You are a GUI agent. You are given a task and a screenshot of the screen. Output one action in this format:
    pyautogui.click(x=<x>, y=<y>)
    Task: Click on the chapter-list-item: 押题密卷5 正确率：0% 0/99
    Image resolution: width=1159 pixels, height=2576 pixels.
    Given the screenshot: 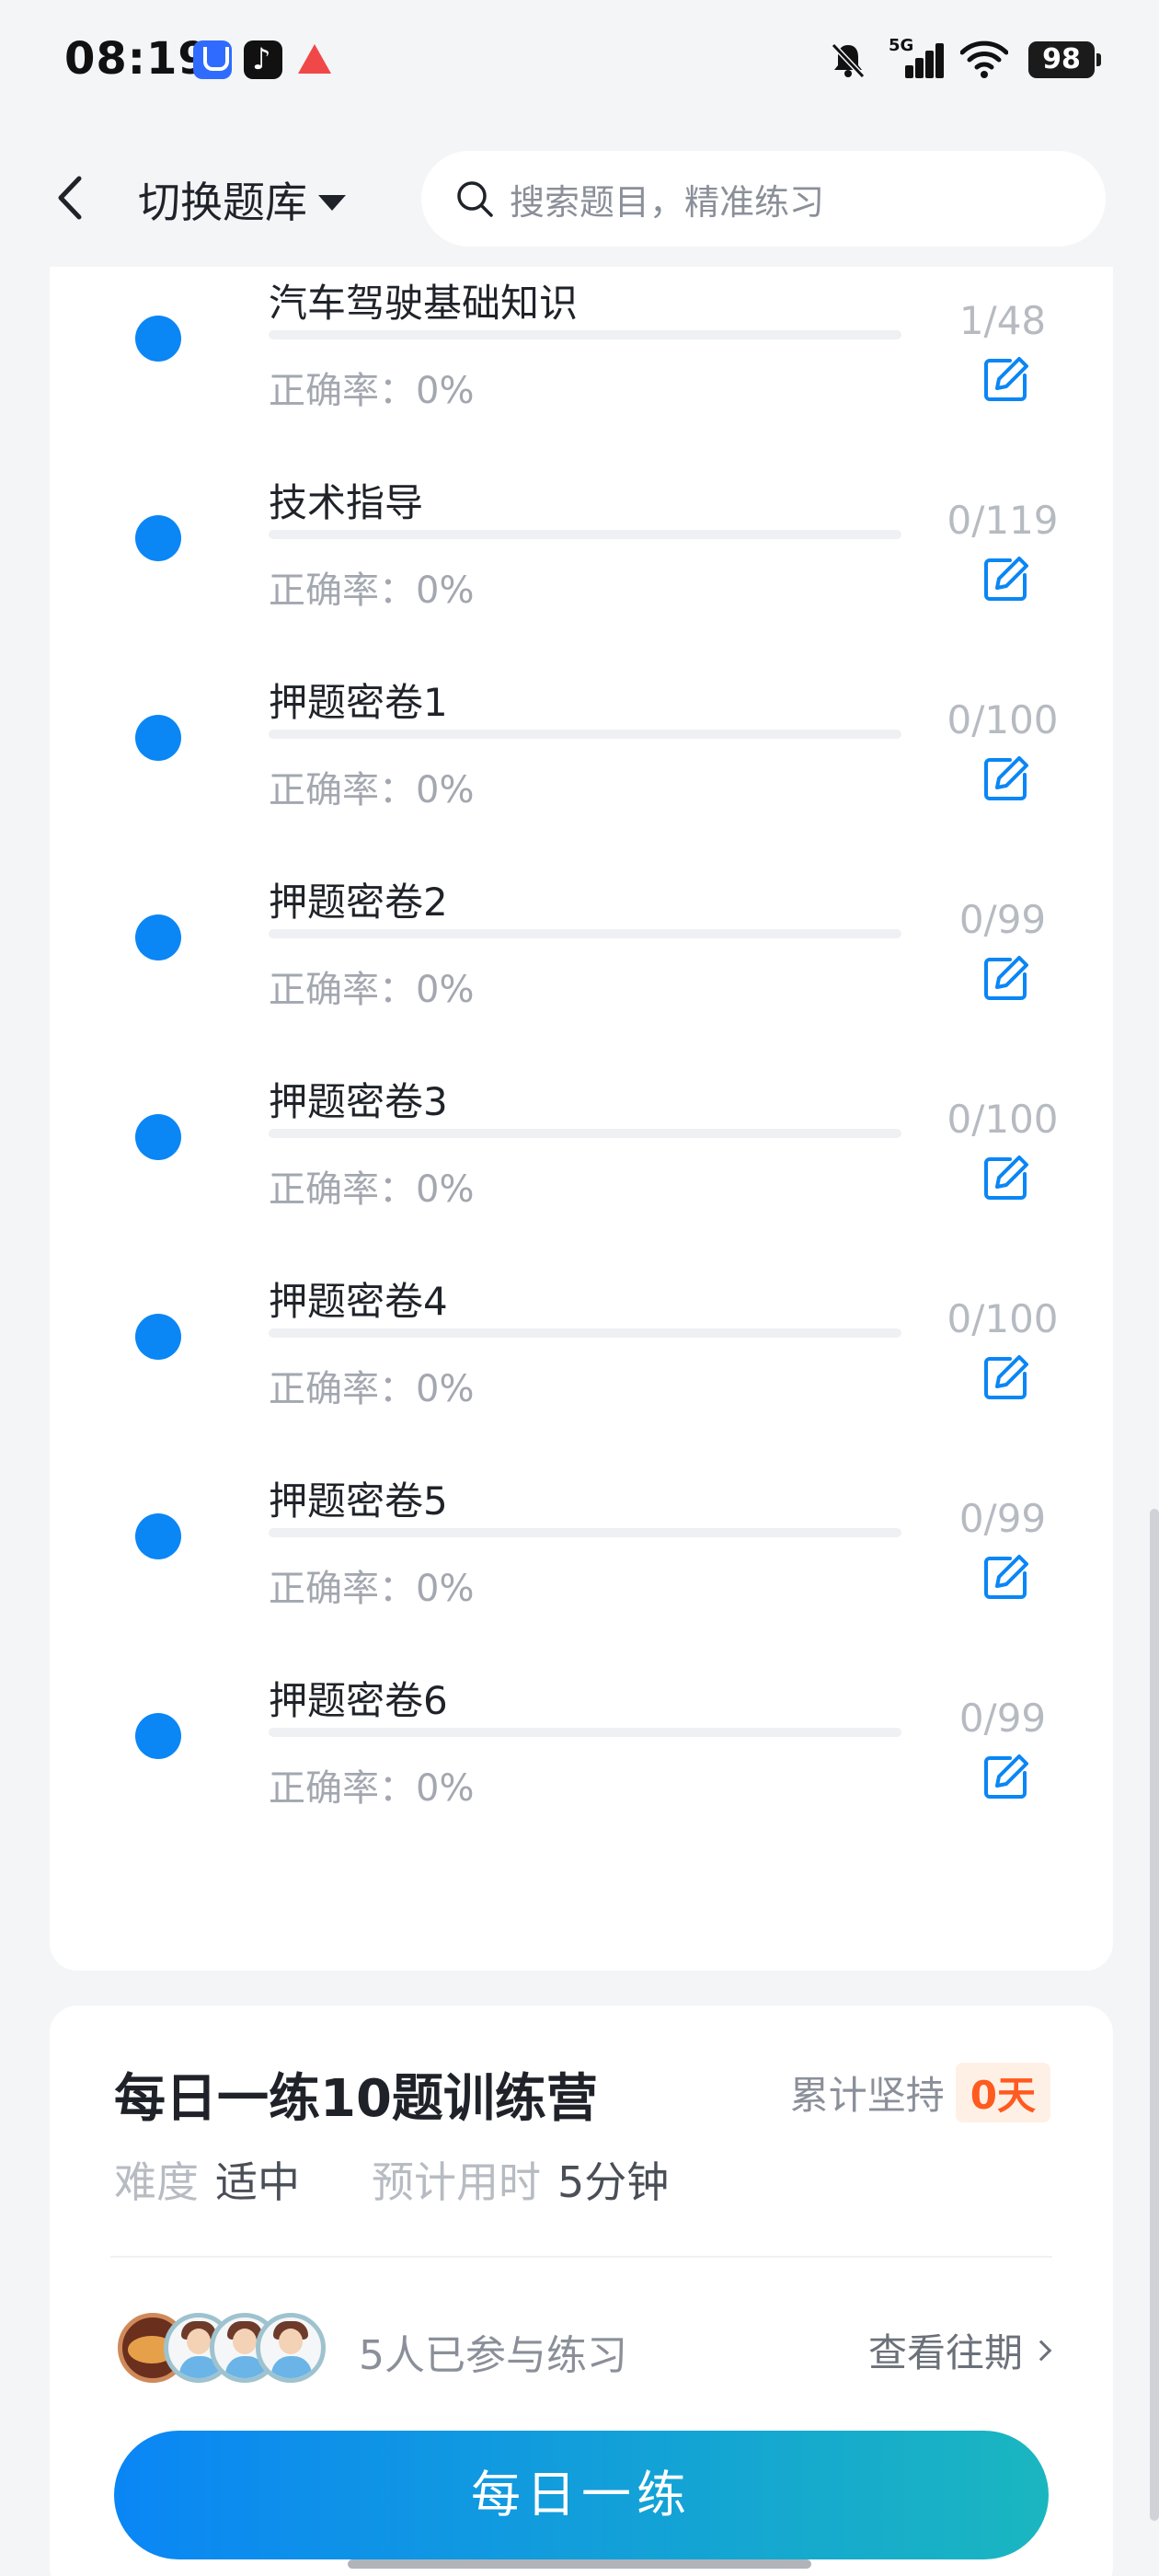 What is the action you would take?
    pyautogui.click(x=581, y=1540)
    